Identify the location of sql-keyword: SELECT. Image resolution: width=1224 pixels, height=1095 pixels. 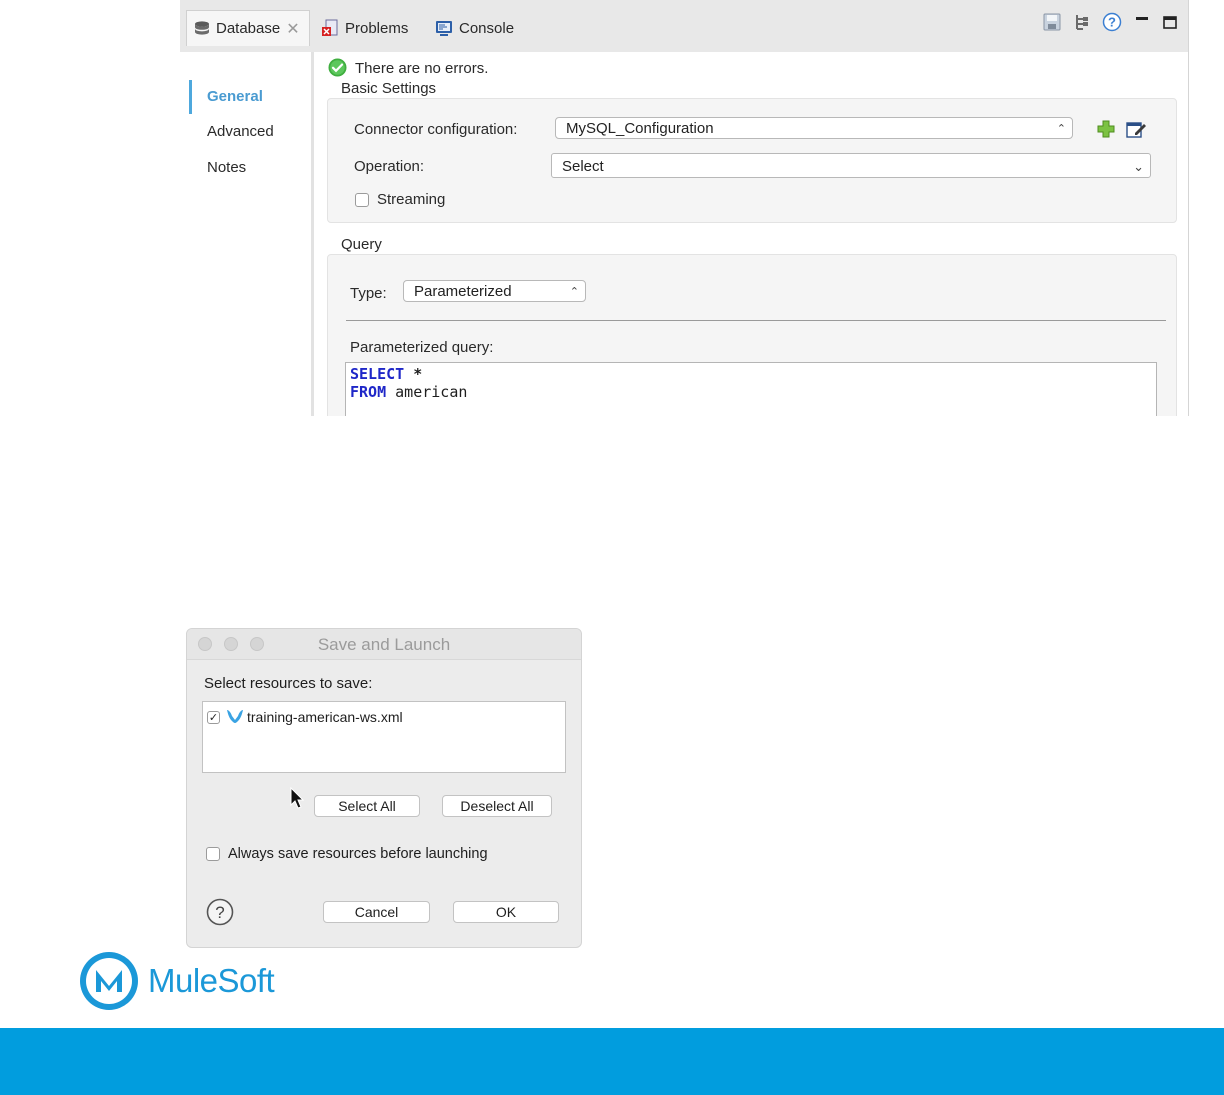
(377, 374).